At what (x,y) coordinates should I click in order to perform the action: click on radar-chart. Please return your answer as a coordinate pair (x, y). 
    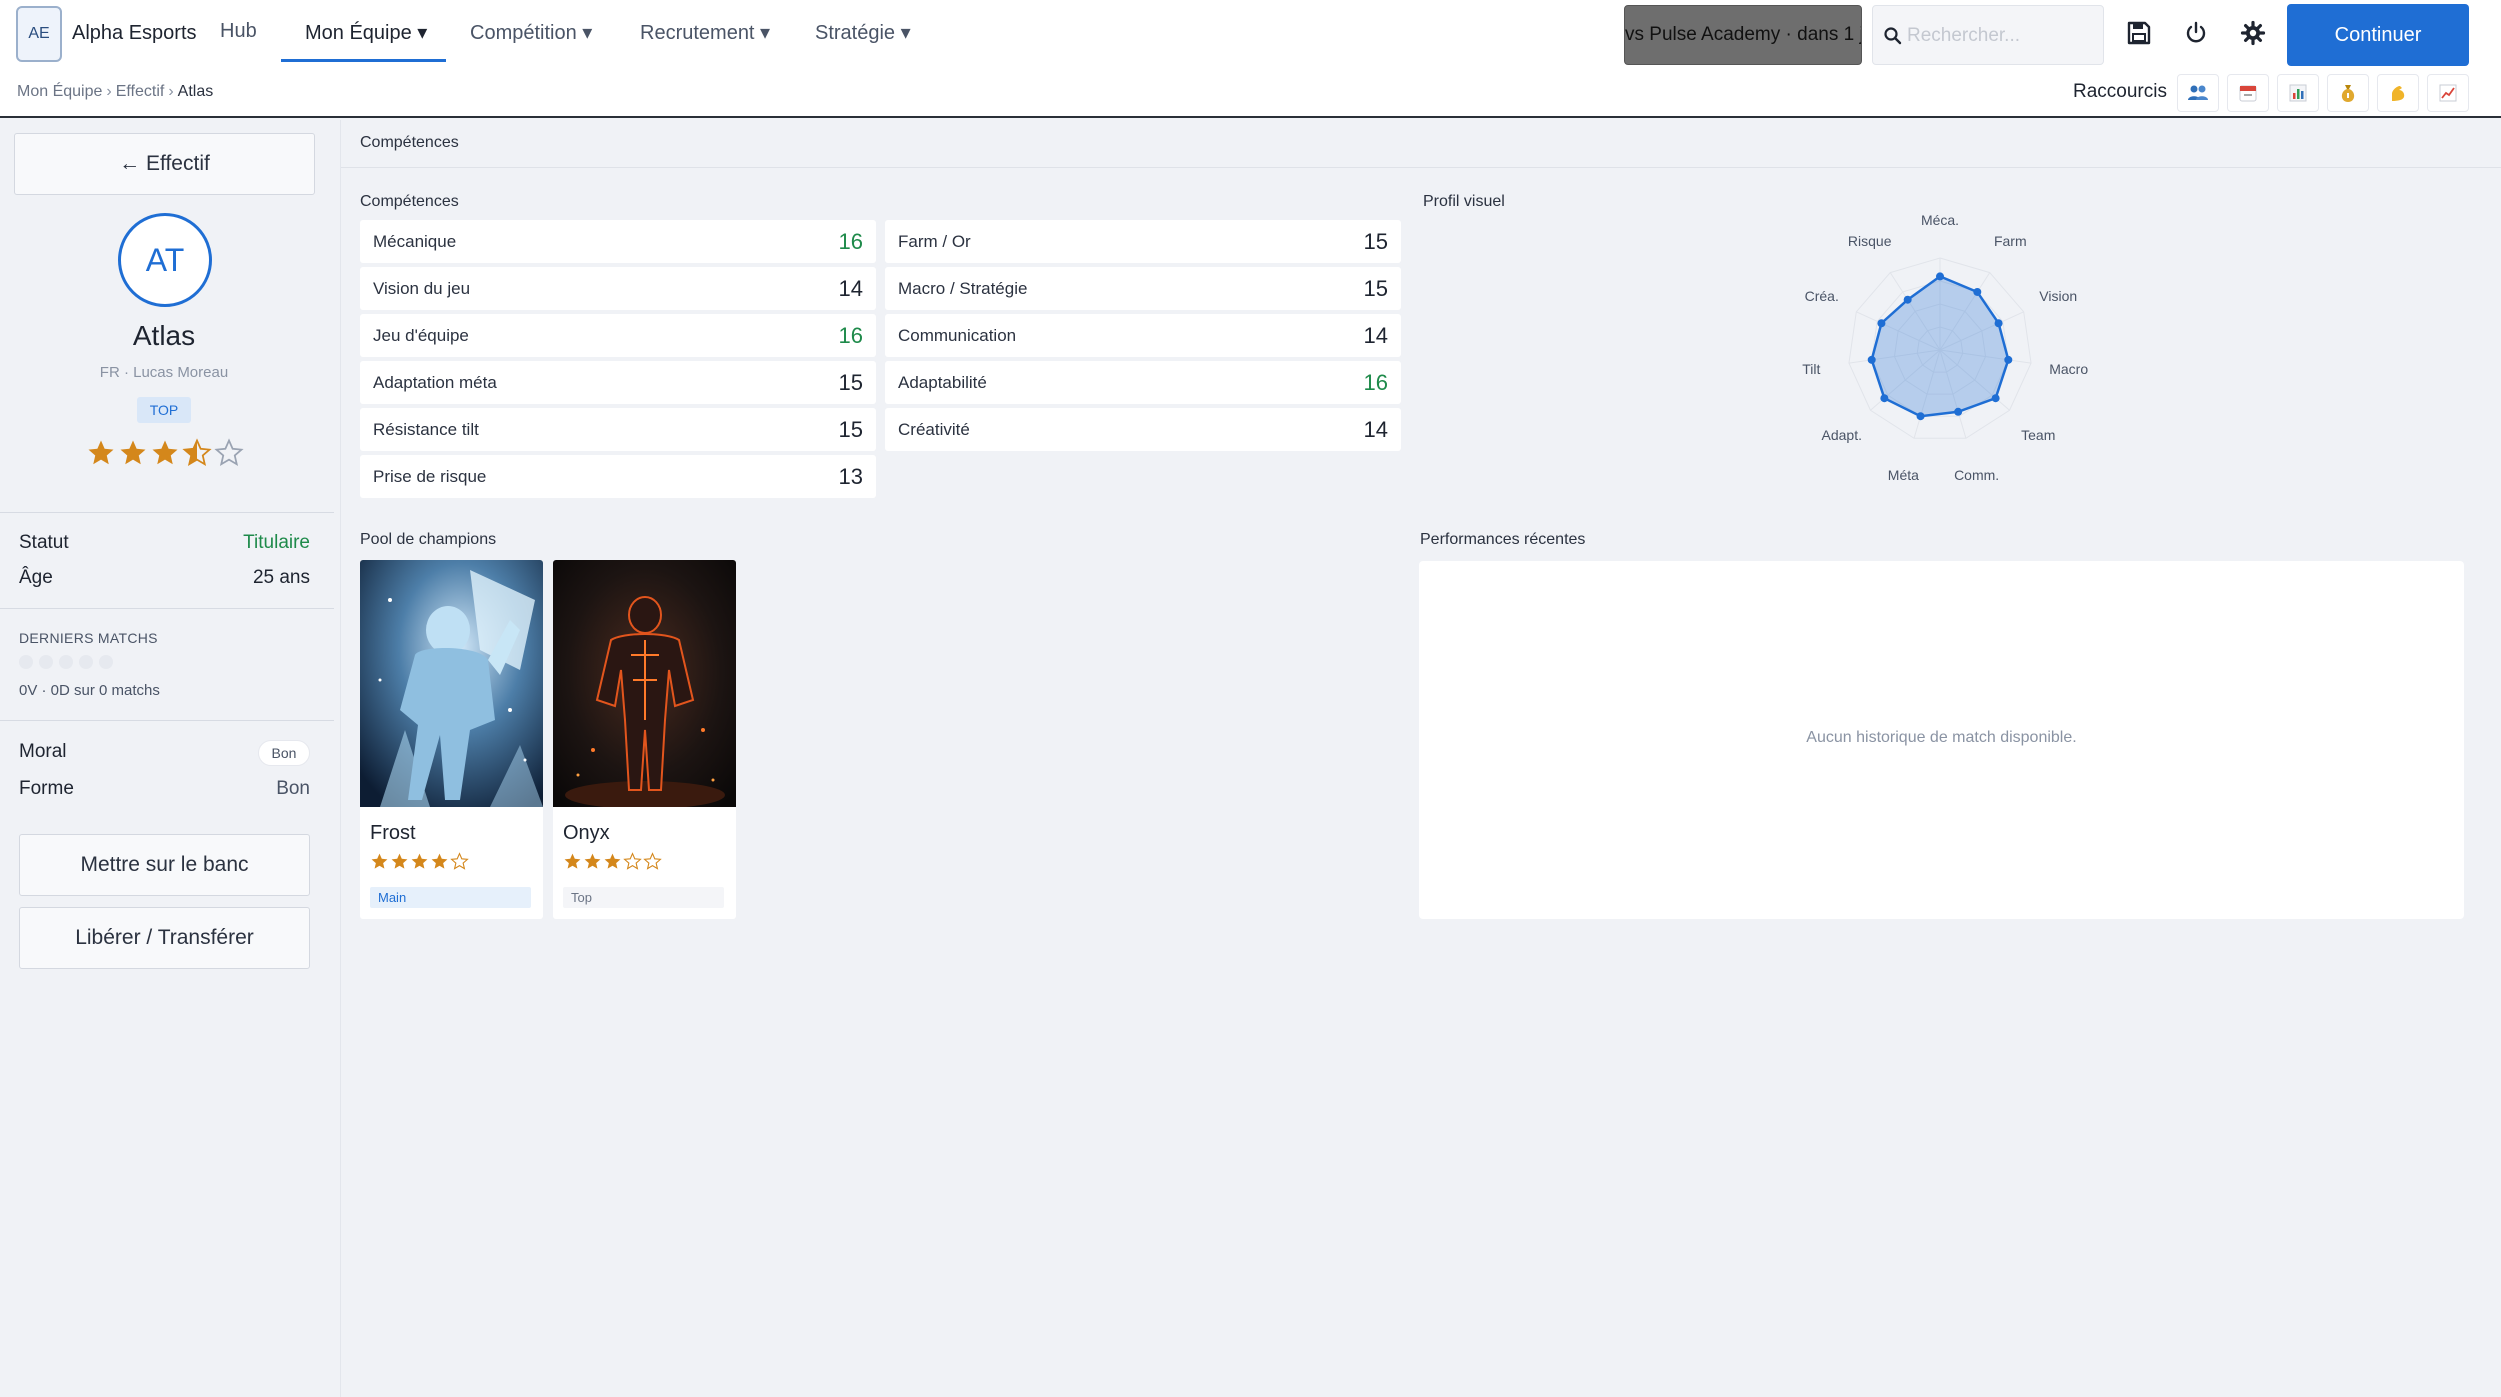
    Looking at the image, I should click on (1940, 348).